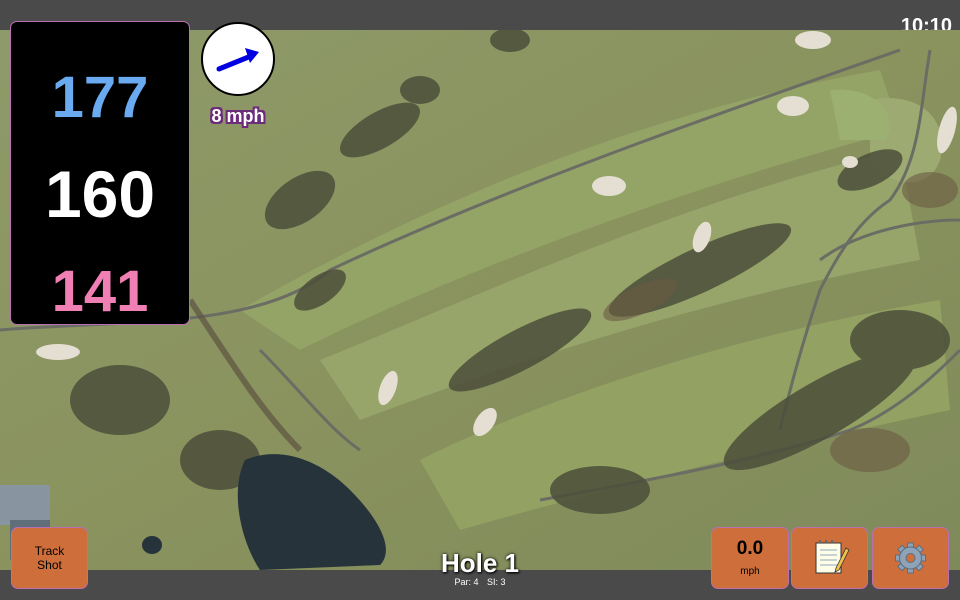 The width and height of the screenshot is (960, 600). Describe the element at coordinates (100, 291) in the screenshot. I see `front-distance: 141` at that location.